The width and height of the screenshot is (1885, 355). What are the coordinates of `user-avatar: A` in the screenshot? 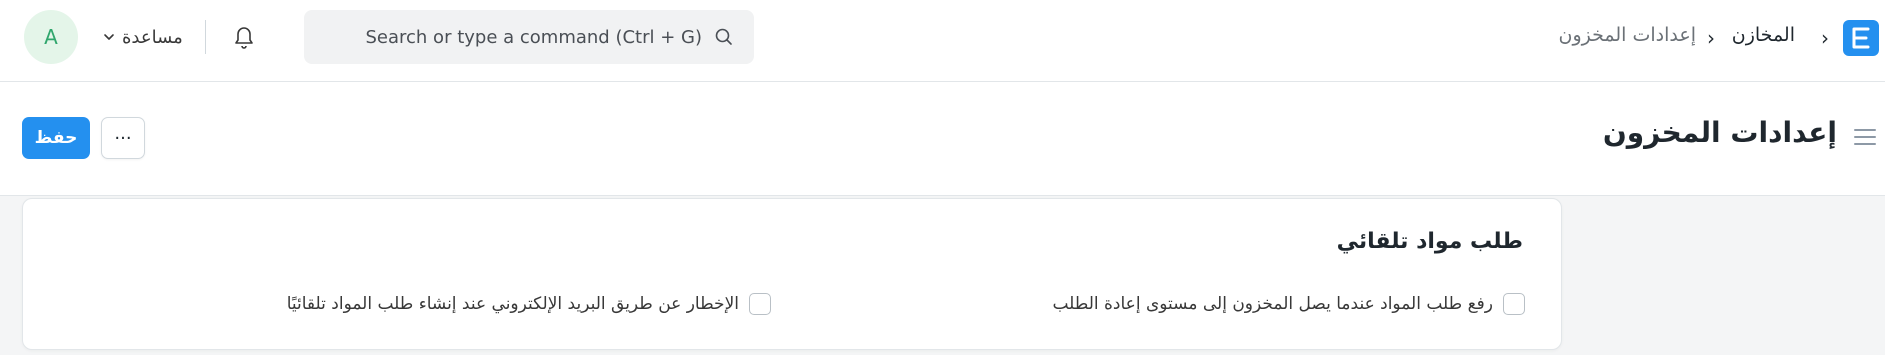 It's located at (51, 37).